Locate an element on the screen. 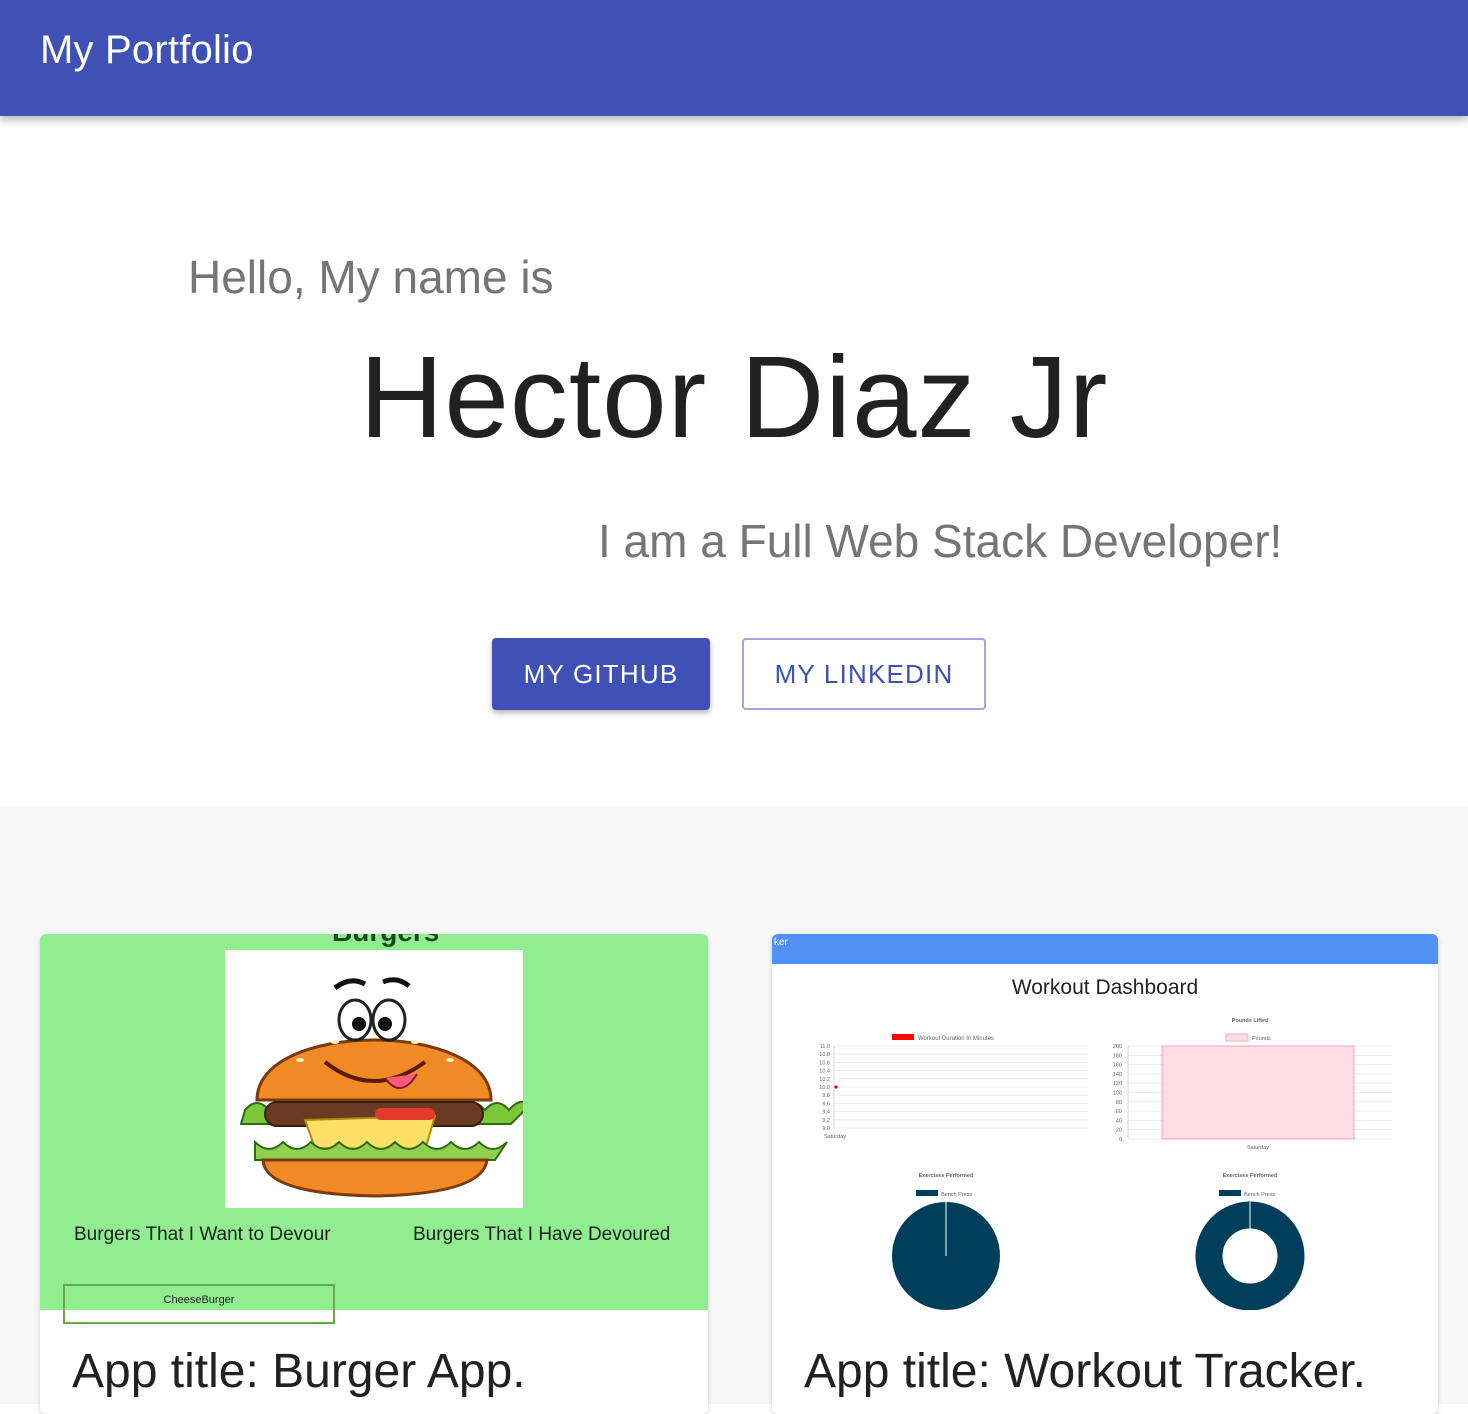 The width and height of the screenshot is (1468, 1414). line-legend-label: Workout Duration In Minutes is located at coordinates (956, 1039).